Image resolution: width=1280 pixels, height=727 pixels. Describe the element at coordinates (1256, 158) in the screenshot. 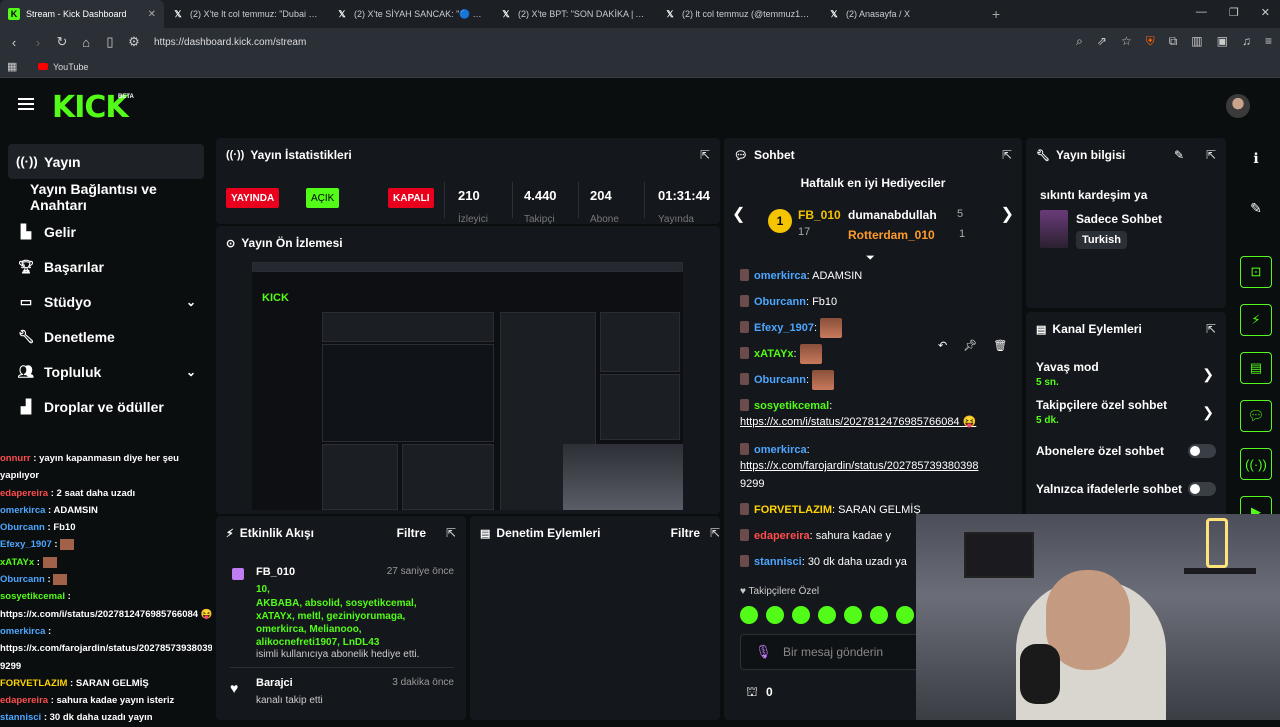

I see `info-icon: ℹ` at that location.